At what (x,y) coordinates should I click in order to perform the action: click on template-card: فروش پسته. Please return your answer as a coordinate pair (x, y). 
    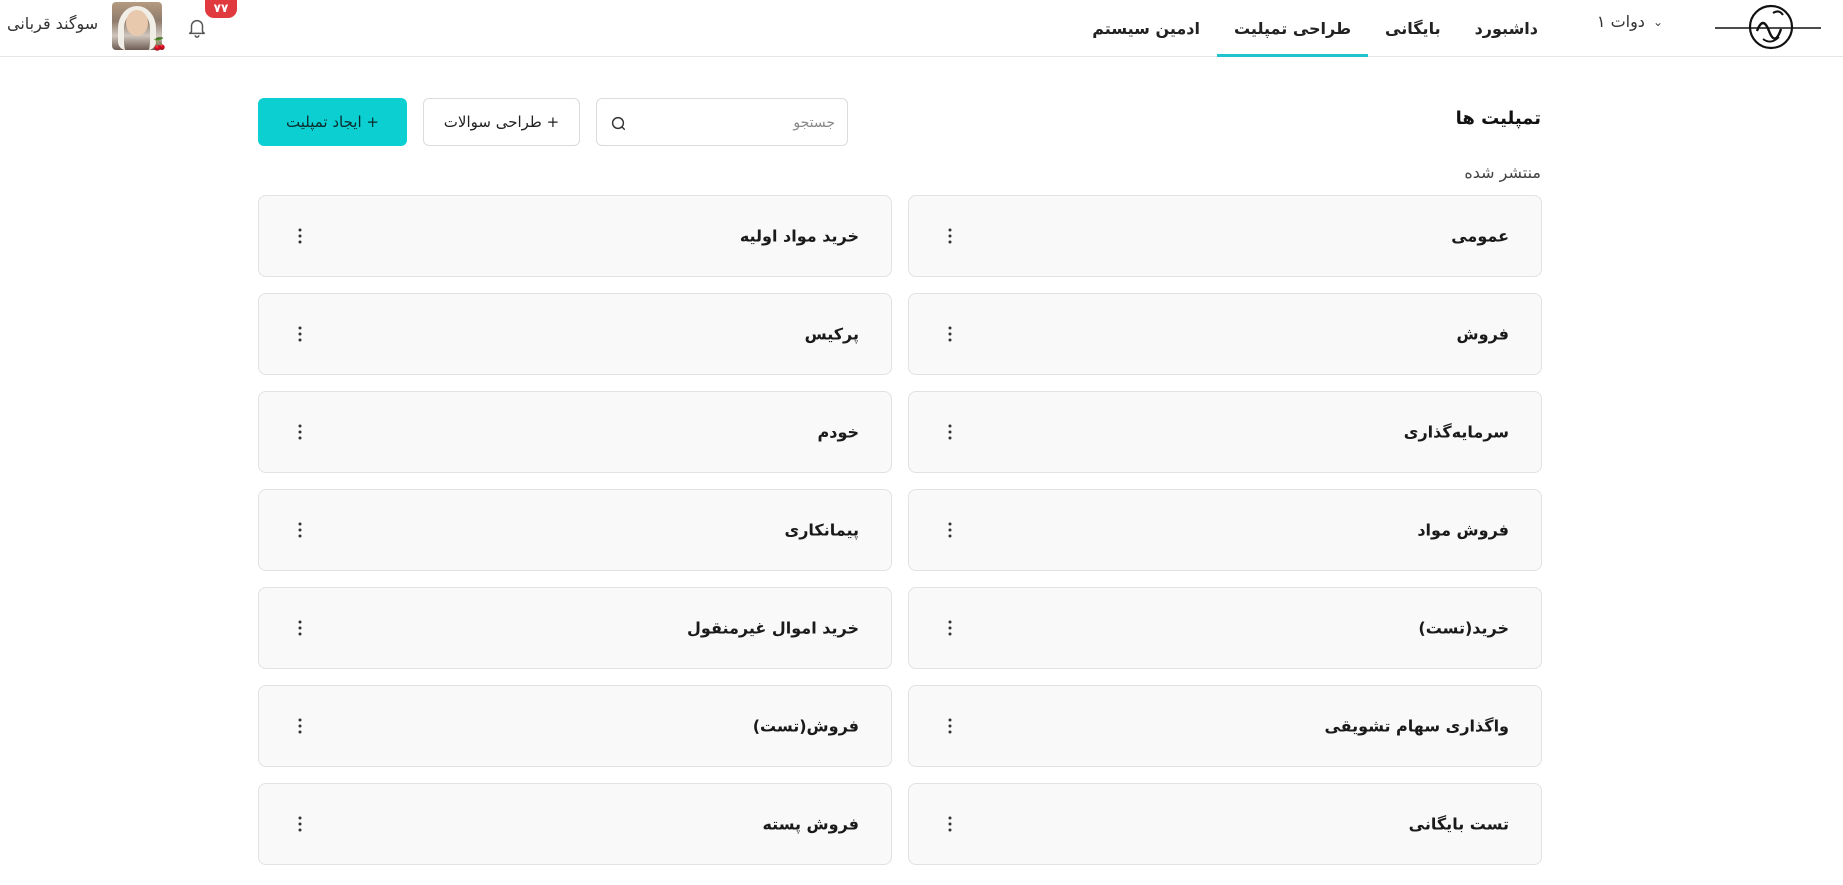
    Looking at the image, I should click on (575, 824).